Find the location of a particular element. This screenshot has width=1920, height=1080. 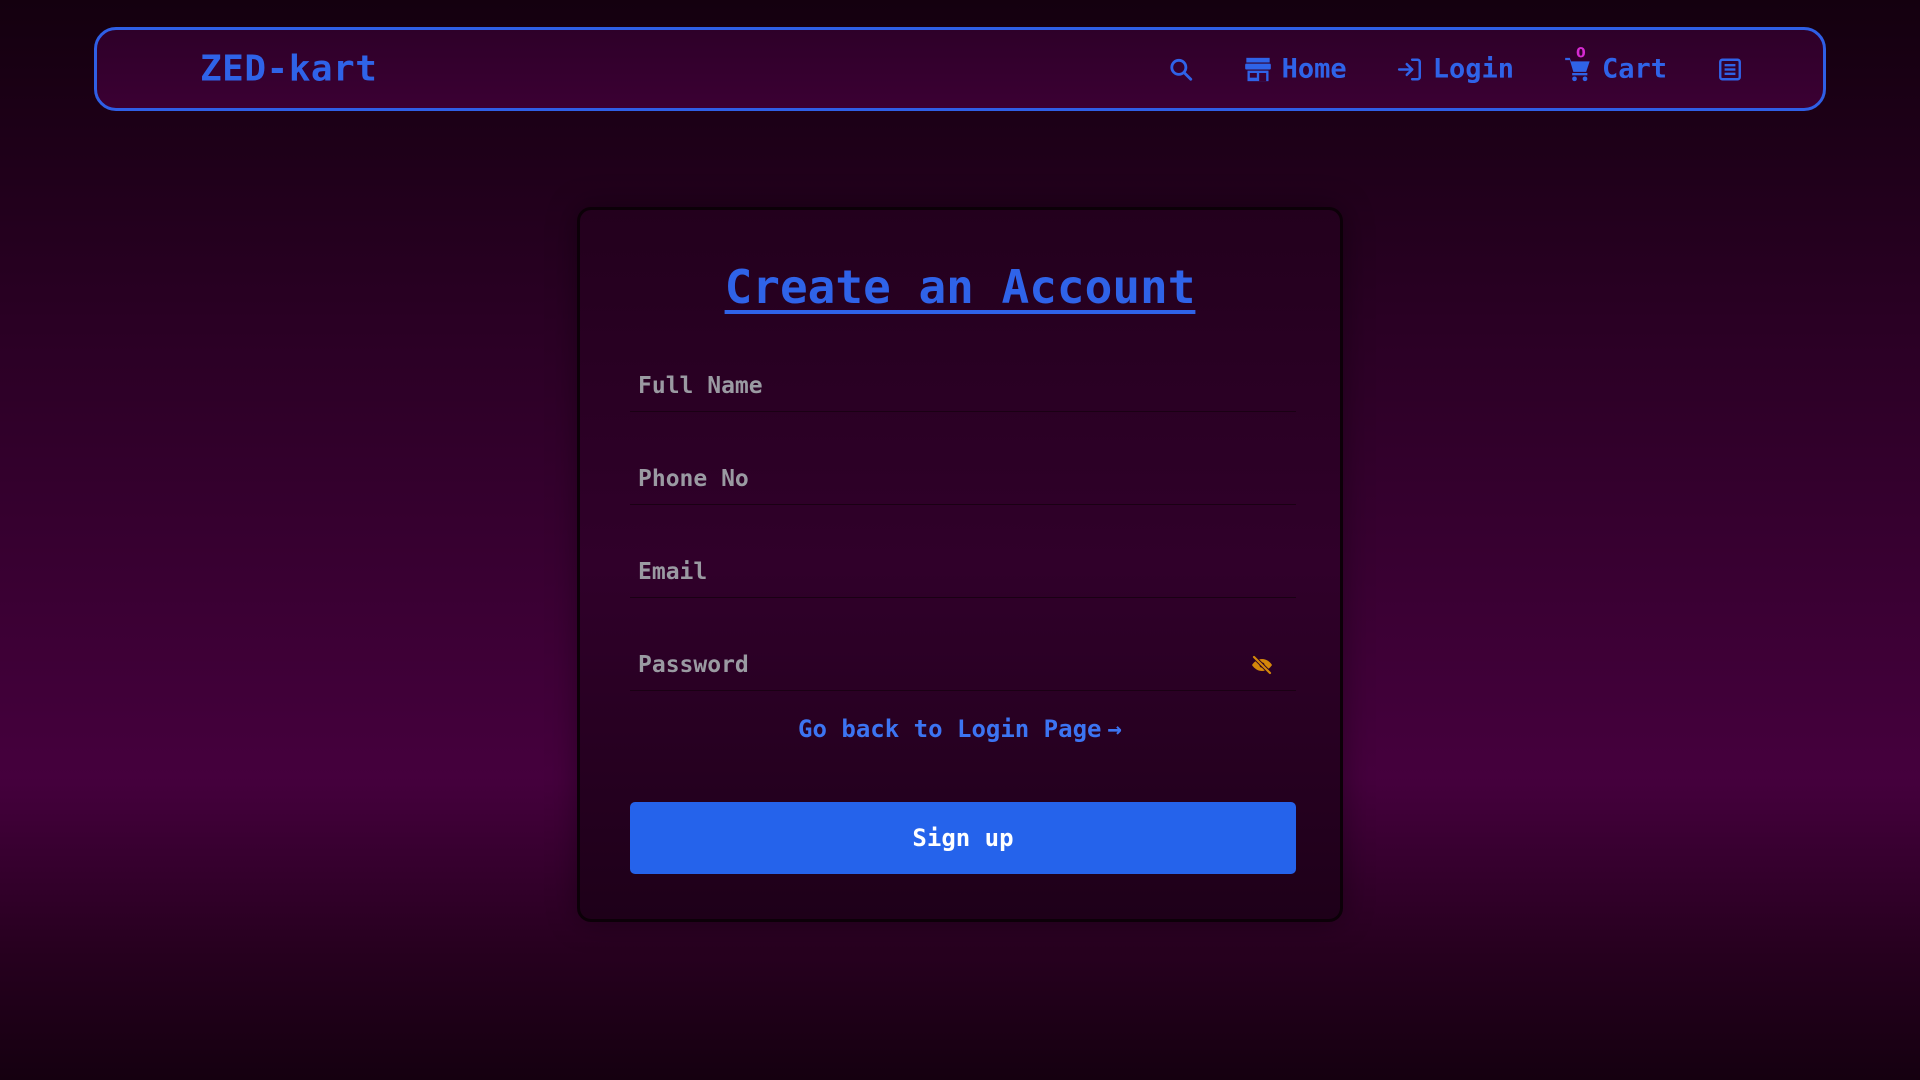

nav-login-link: Login is located at coordinates (1455, 69).